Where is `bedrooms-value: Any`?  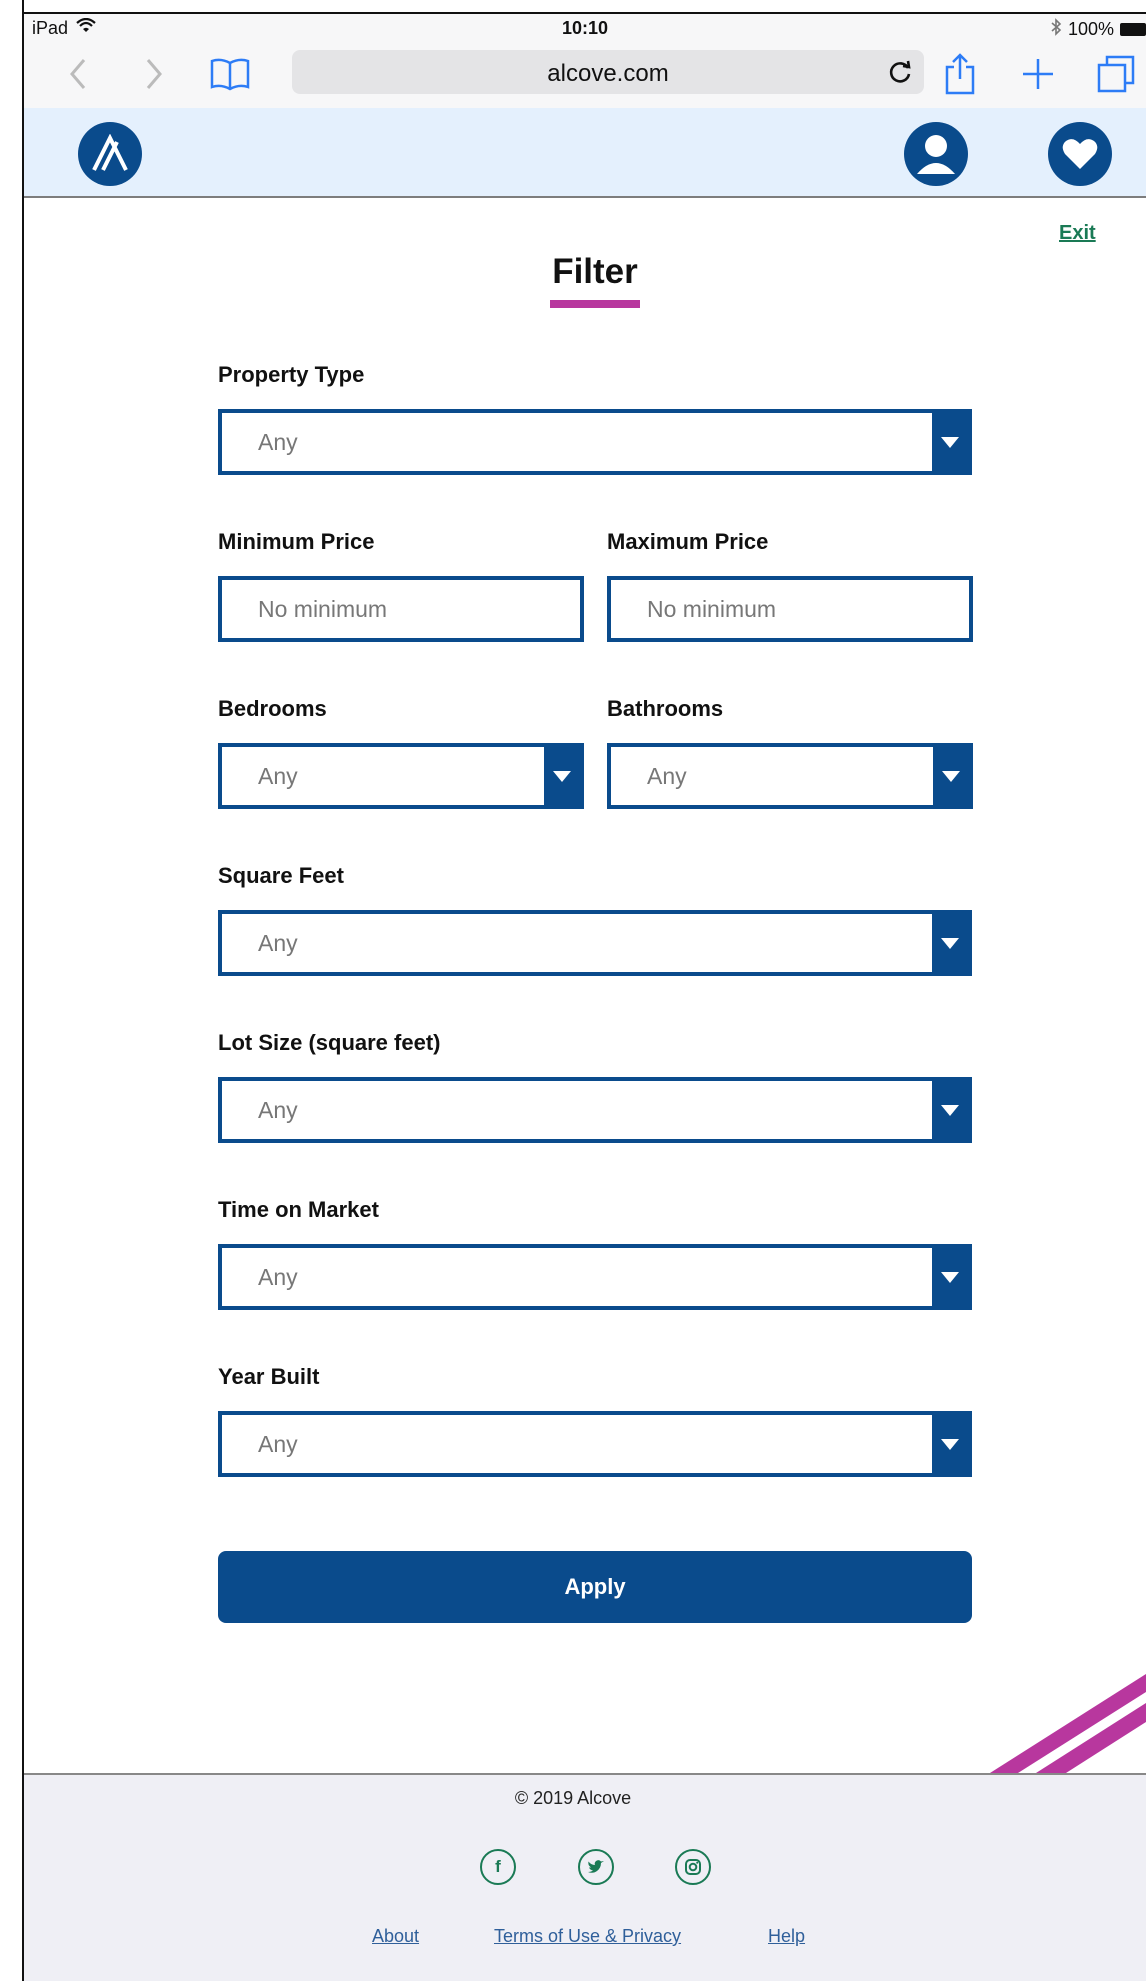
bedrooms-value: Any is located at coordinates (278, 776).